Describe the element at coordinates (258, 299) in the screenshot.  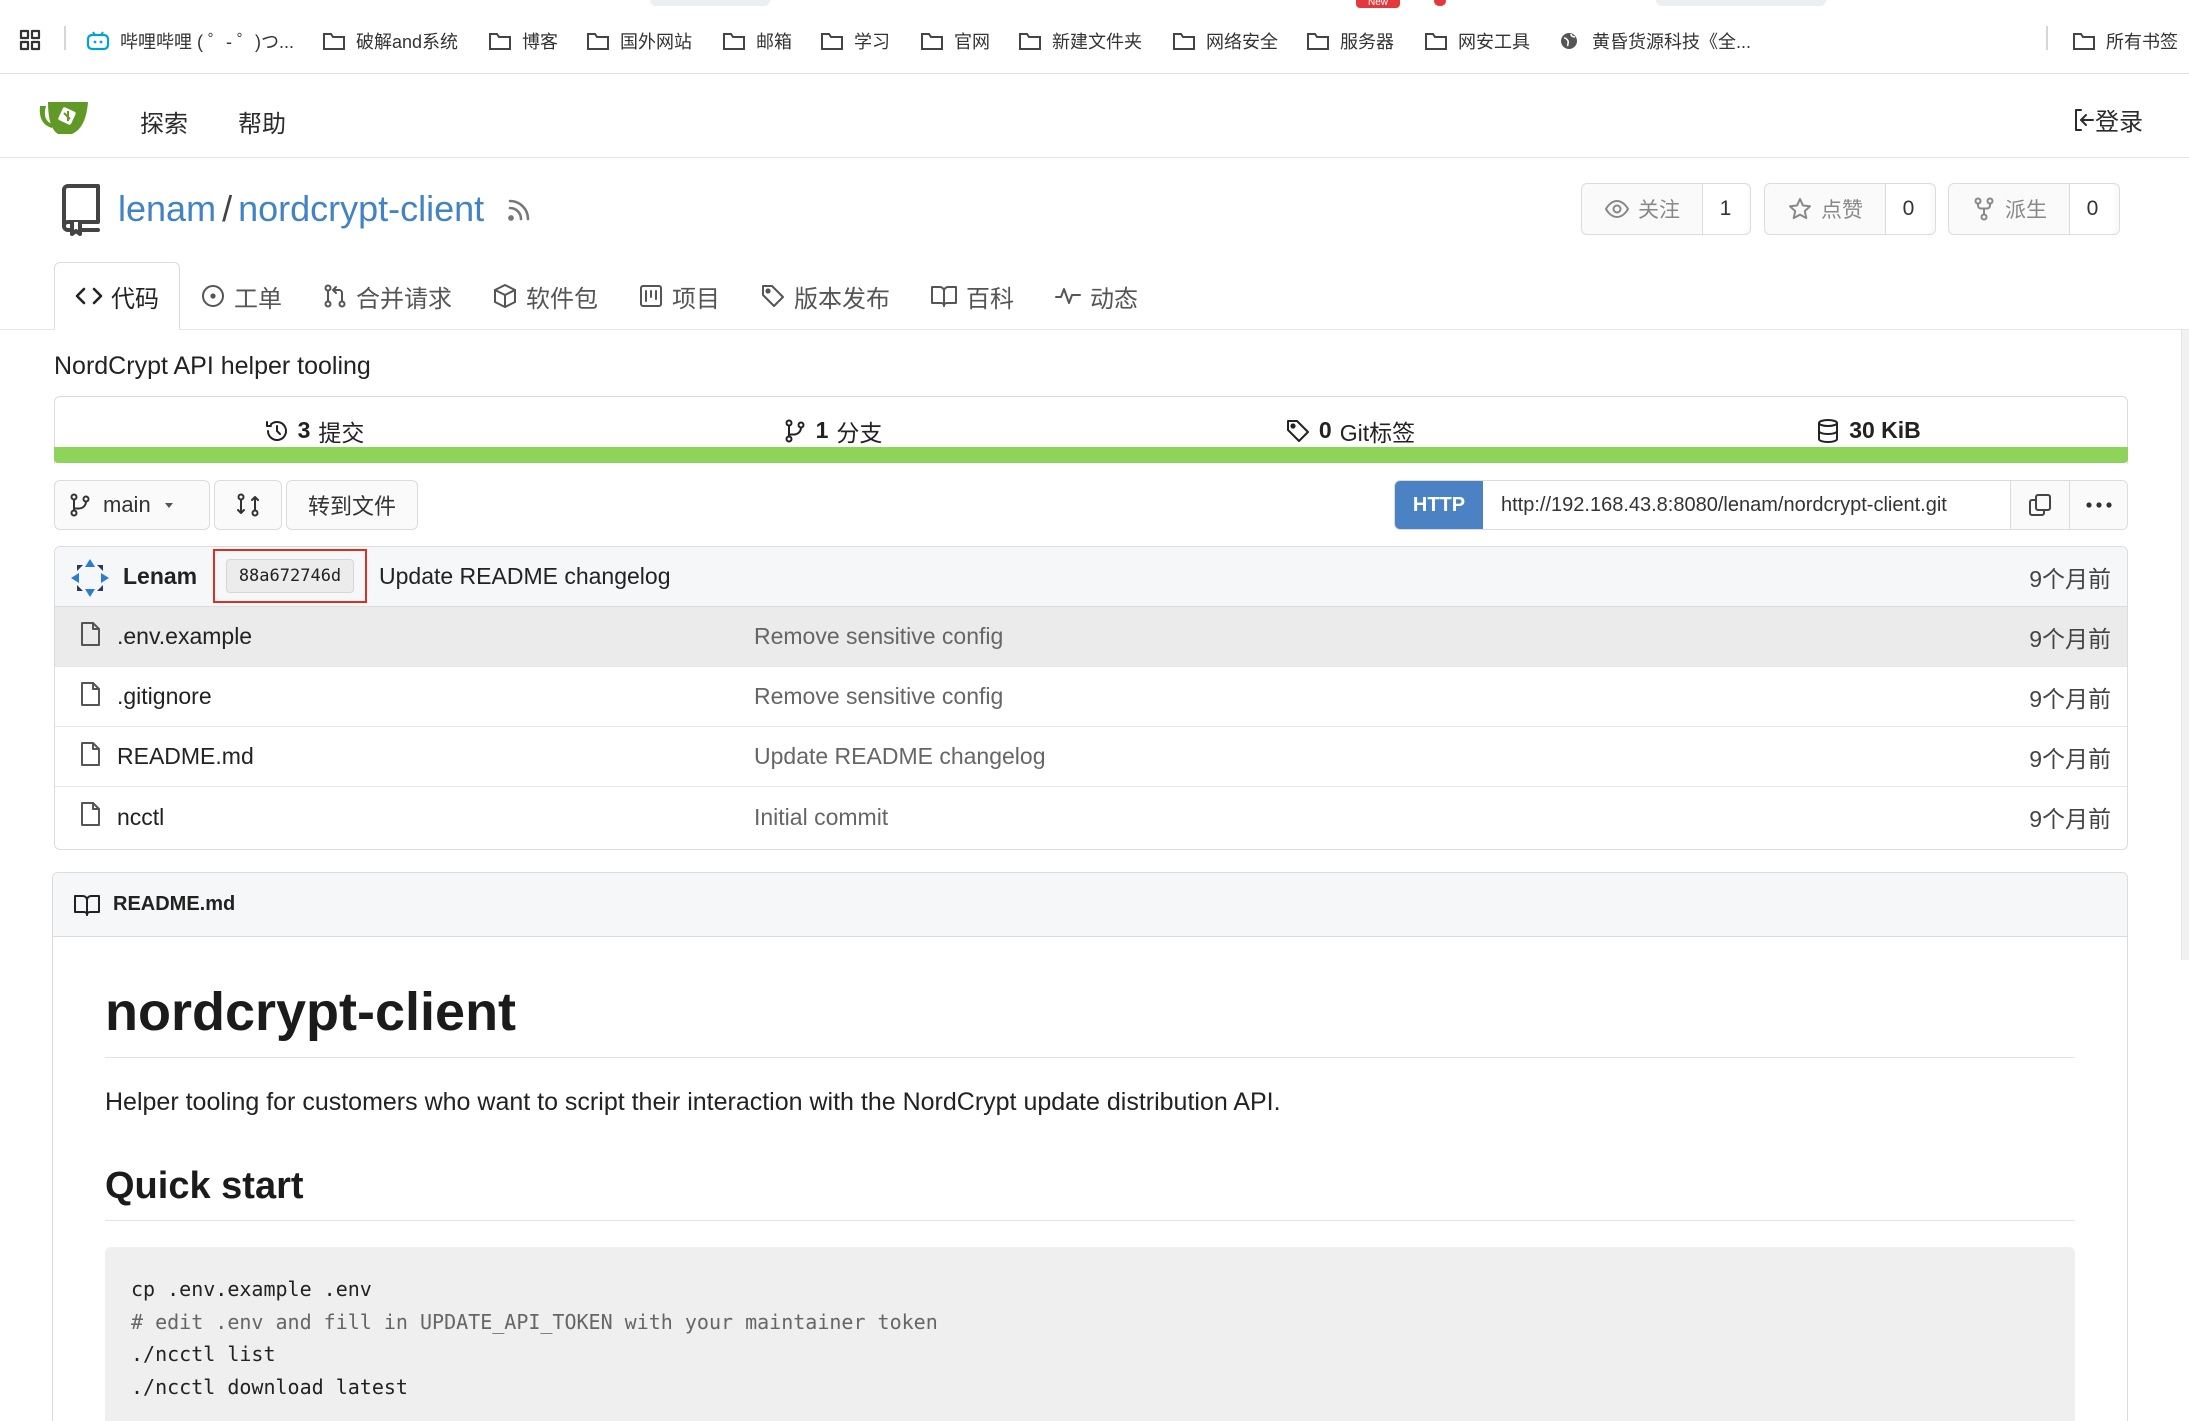
I see `tab-label: 工单` at that location.